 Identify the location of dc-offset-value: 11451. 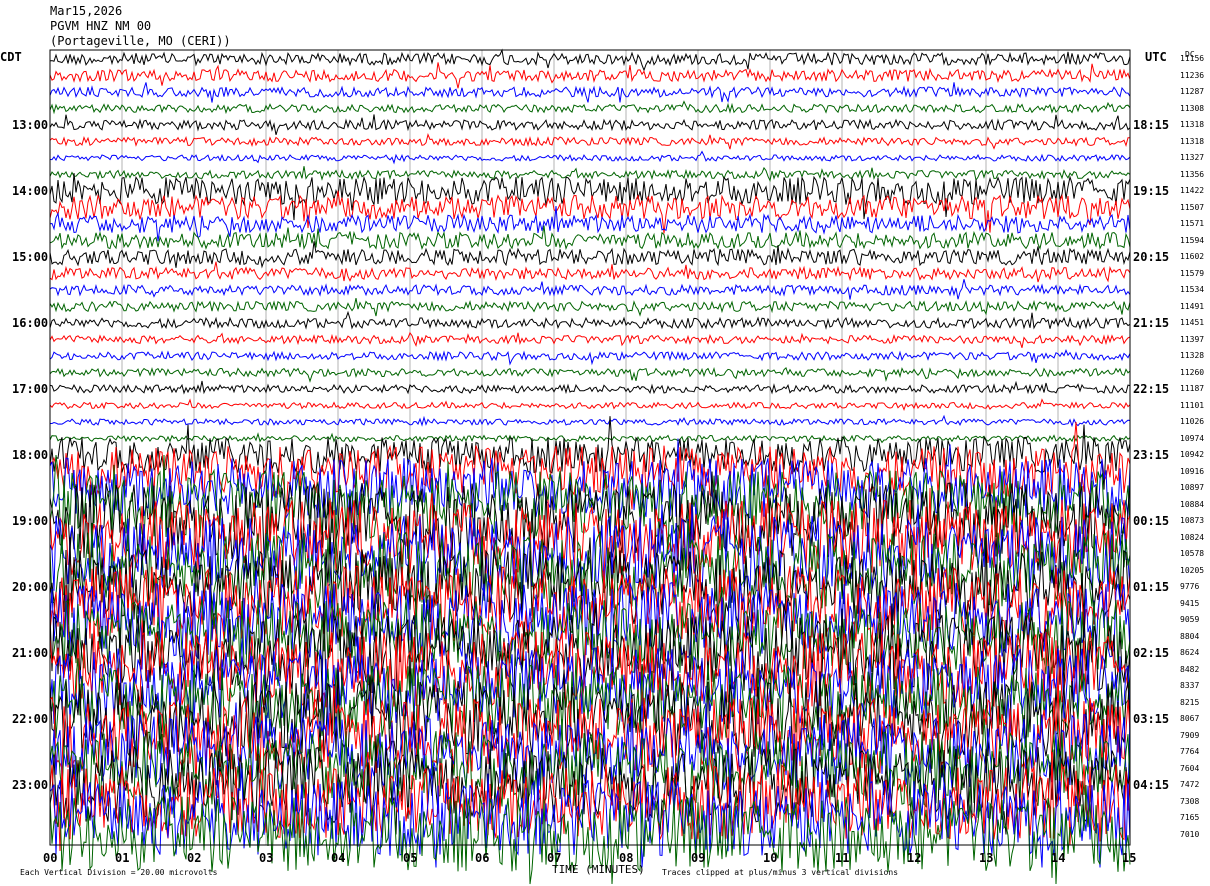
(1192, 322).